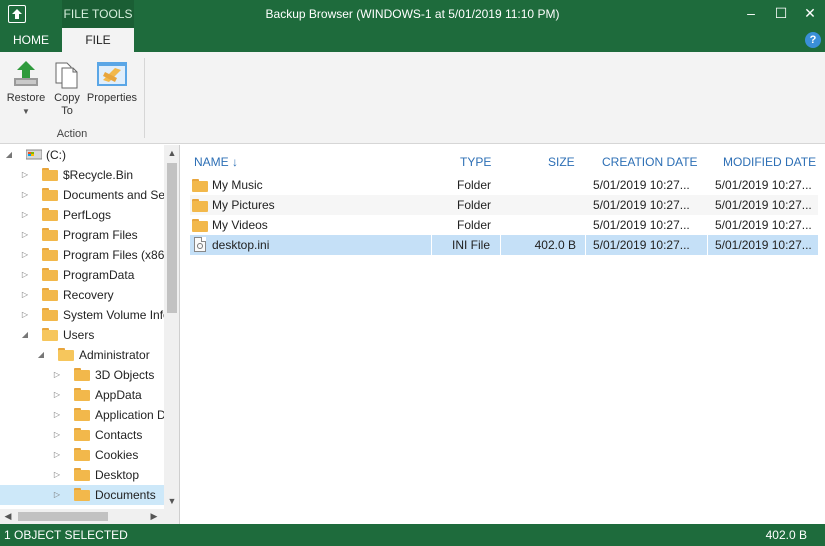 The height and width of the screenshot is (546, 825). I want to click on tree-item: ▷ Recovery, so click(82, 295).